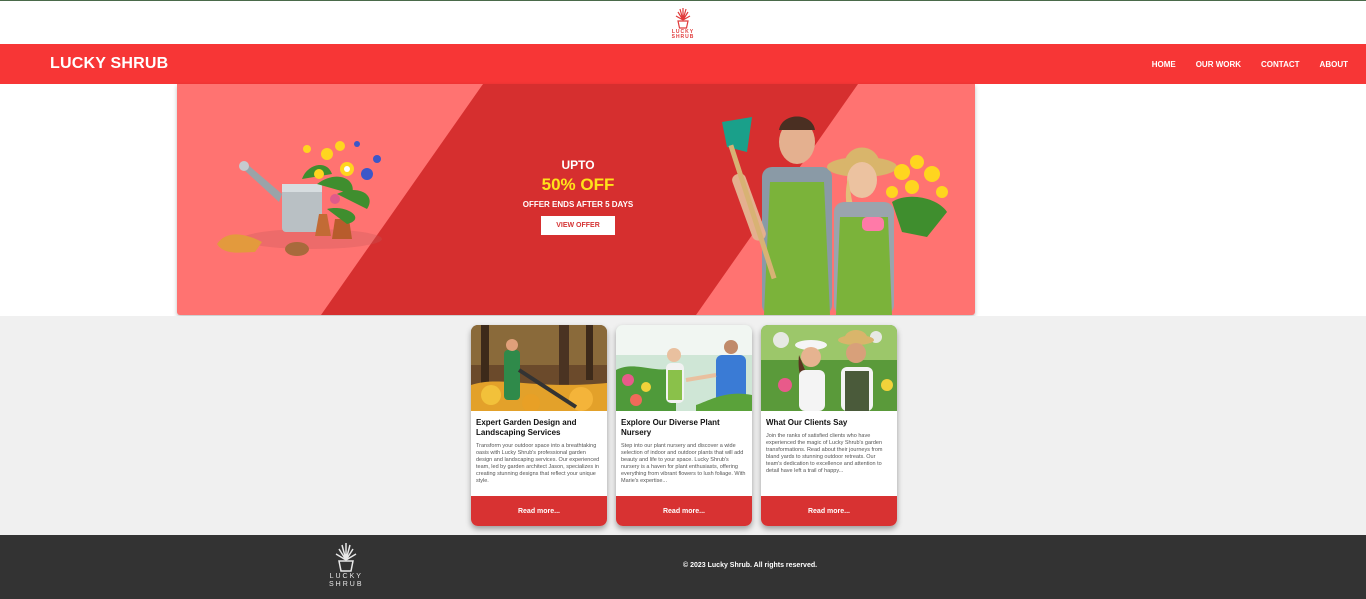  I want to click on nav-link-contact: CONTACT, so click(1280, 64).